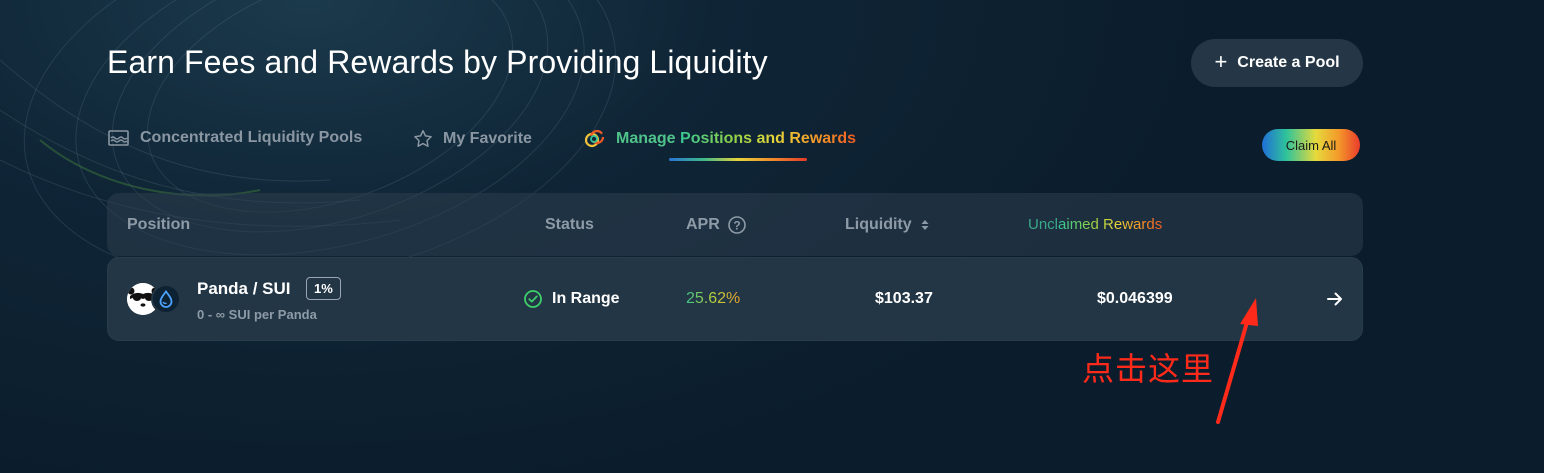 The height and width of the screenshot is (473, 1544). What do you see at coordinates (925, 225) in the screenshot?
I see `sort-icon` at bounding box center [925, 225].